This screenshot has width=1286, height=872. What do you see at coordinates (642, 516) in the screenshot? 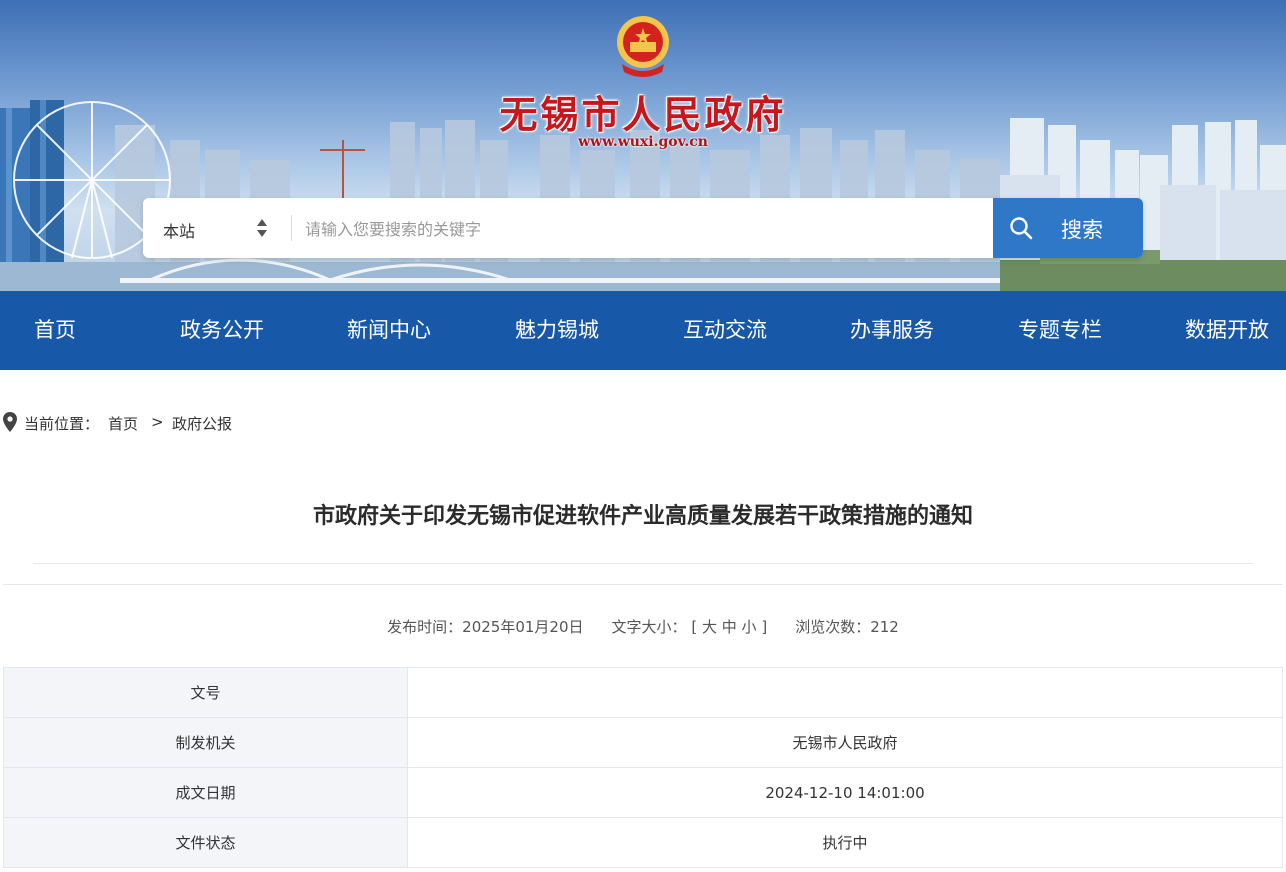
I see `article-title: 市政府关于印发无锡市促进软件产业高质量发展若干政策措施的通知` at bounding box center [642, 516].